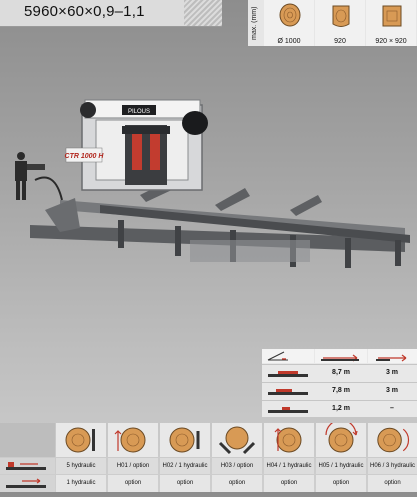 The height and width of the screenshot is (497, 417). I want to click on option-value: 1 hydraulic, so click(81, 483).